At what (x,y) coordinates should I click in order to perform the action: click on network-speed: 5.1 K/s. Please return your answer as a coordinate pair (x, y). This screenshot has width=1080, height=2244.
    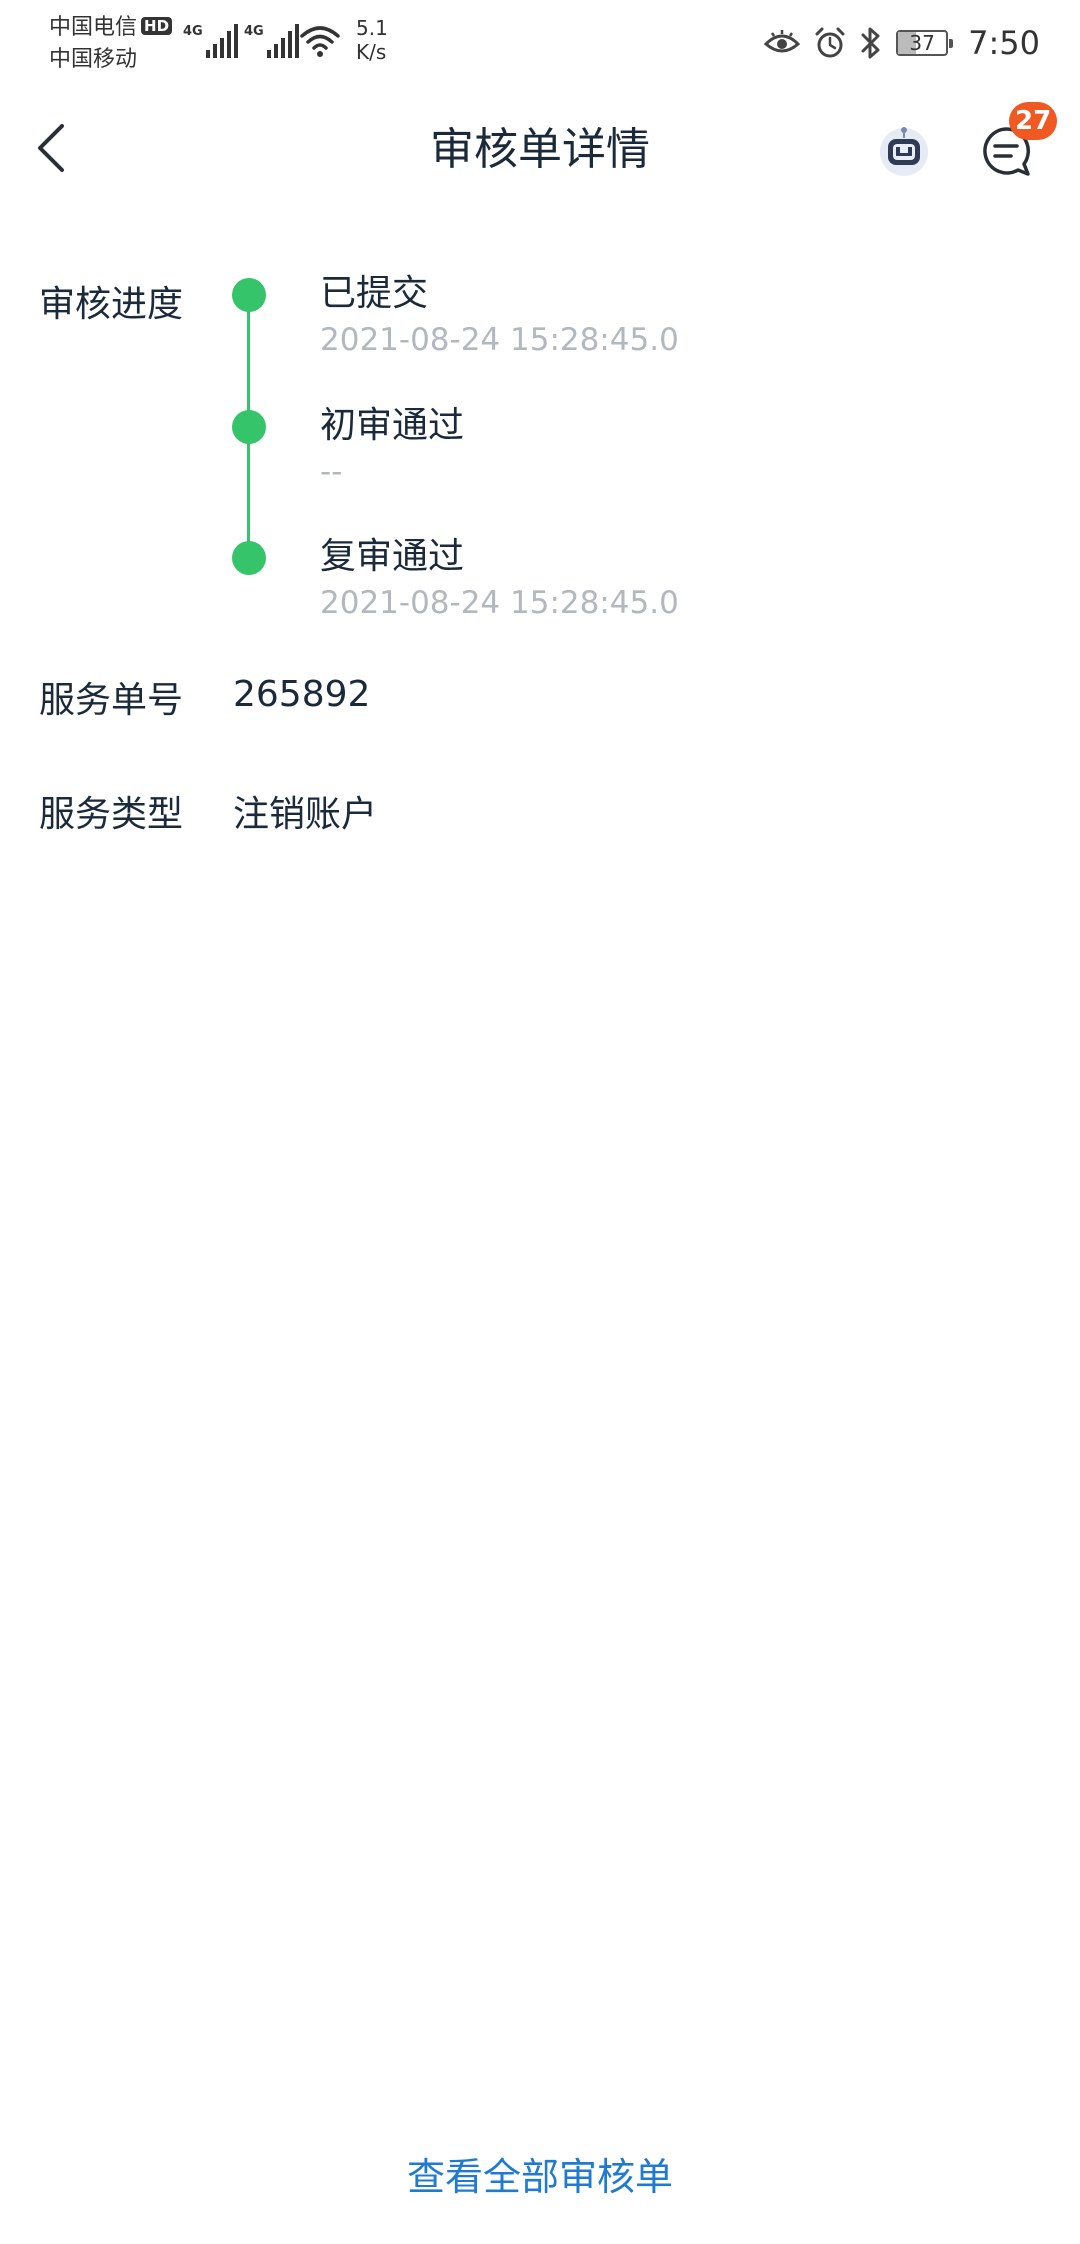
    Looking at the image, I should click on (372, 40).